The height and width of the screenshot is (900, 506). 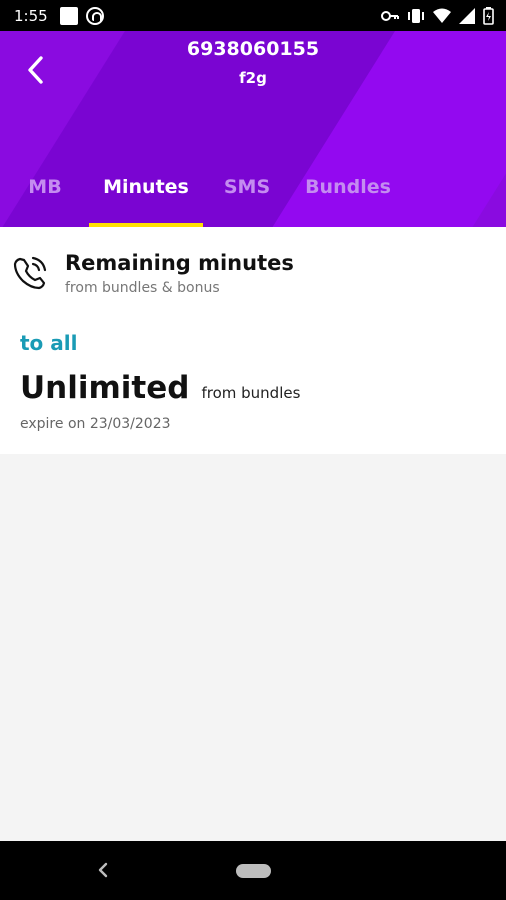 I want to click on minutes-amount: Unlimited, so click(x=105, y=388).